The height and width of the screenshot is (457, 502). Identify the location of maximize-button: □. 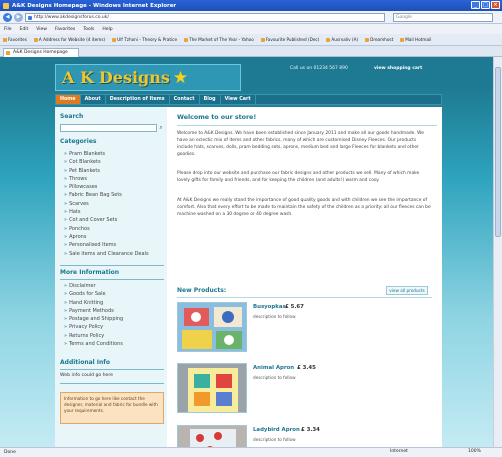
(485, 5).